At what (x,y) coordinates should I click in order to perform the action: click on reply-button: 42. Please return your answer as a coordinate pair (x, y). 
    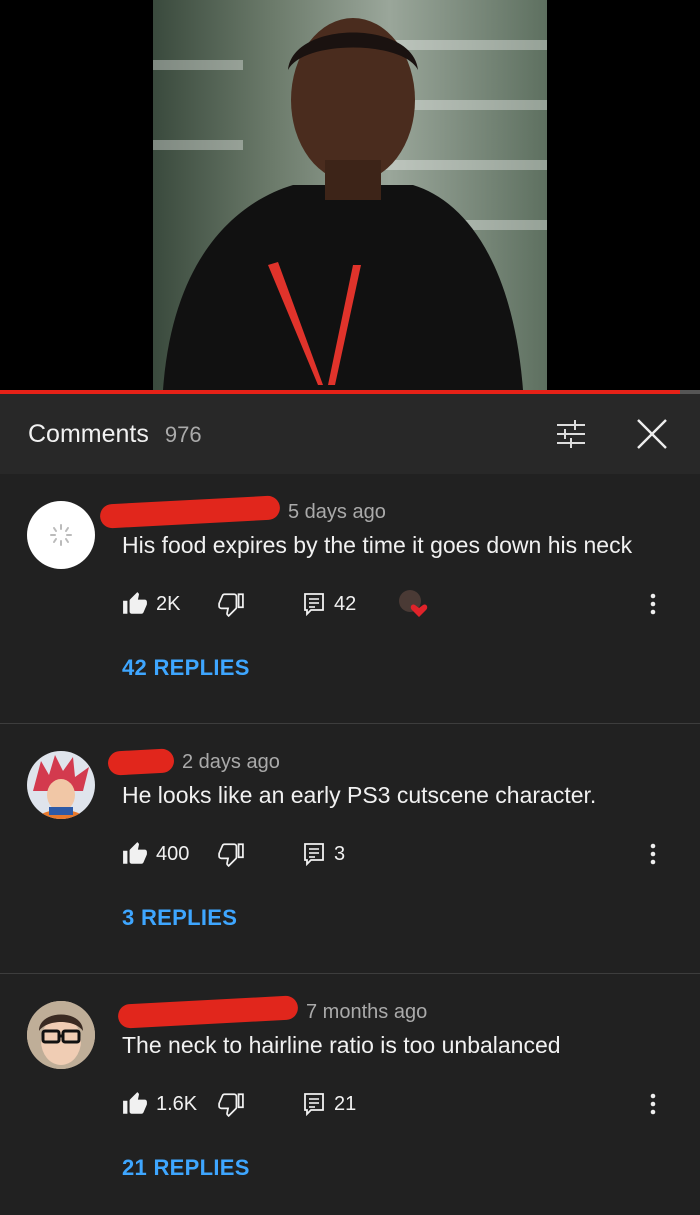
    Looking at the image, I should click on (329, 604).